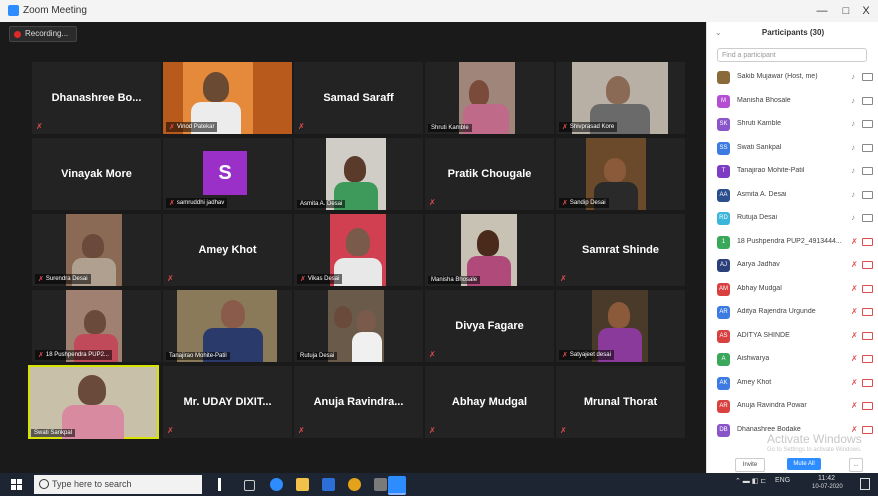 This screenshot has height=496, width=878. Describe the element at coordinates (792, 219) in the screenshot. I see `participant-row: RD Rutuja Desai ♪` at that location.